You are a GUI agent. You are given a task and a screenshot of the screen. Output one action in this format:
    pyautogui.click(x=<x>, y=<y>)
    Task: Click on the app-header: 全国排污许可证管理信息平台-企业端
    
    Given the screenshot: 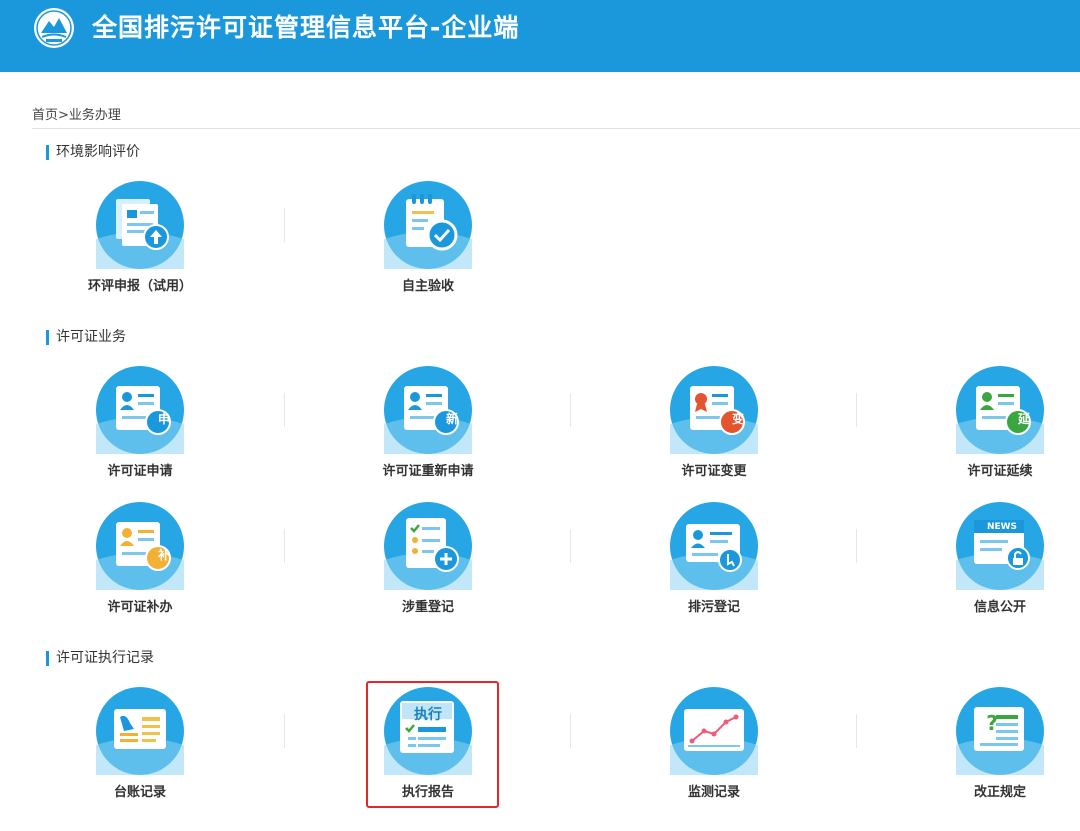 What is the action you would take?
    pyautogui.click(x=540, y=36)
    